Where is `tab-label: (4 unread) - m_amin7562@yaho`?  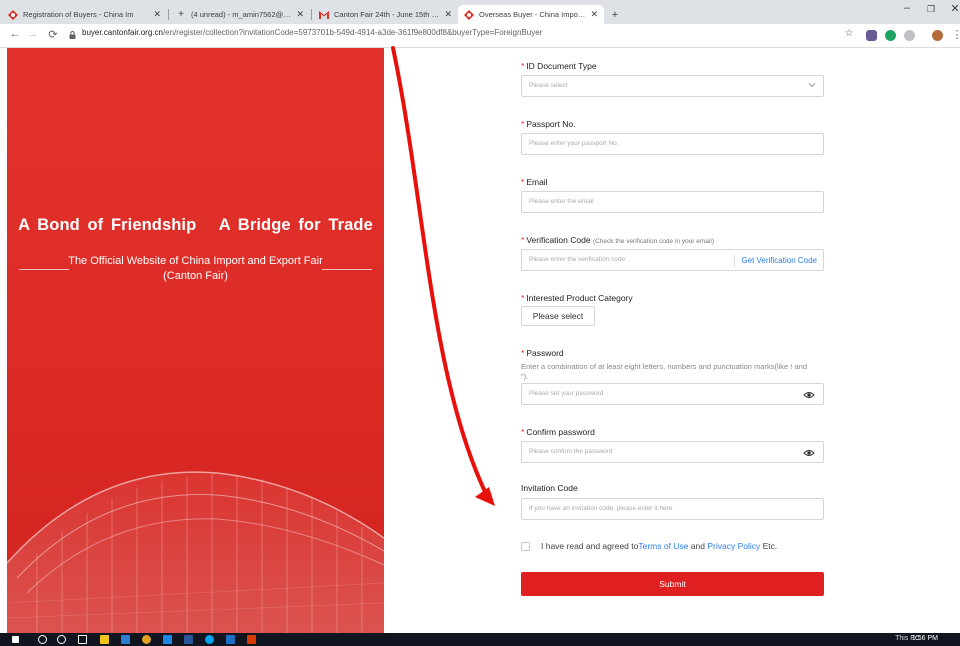 tab-label: (4 unread) - m_amin7562@yaho is located at coordinates (242, 14).